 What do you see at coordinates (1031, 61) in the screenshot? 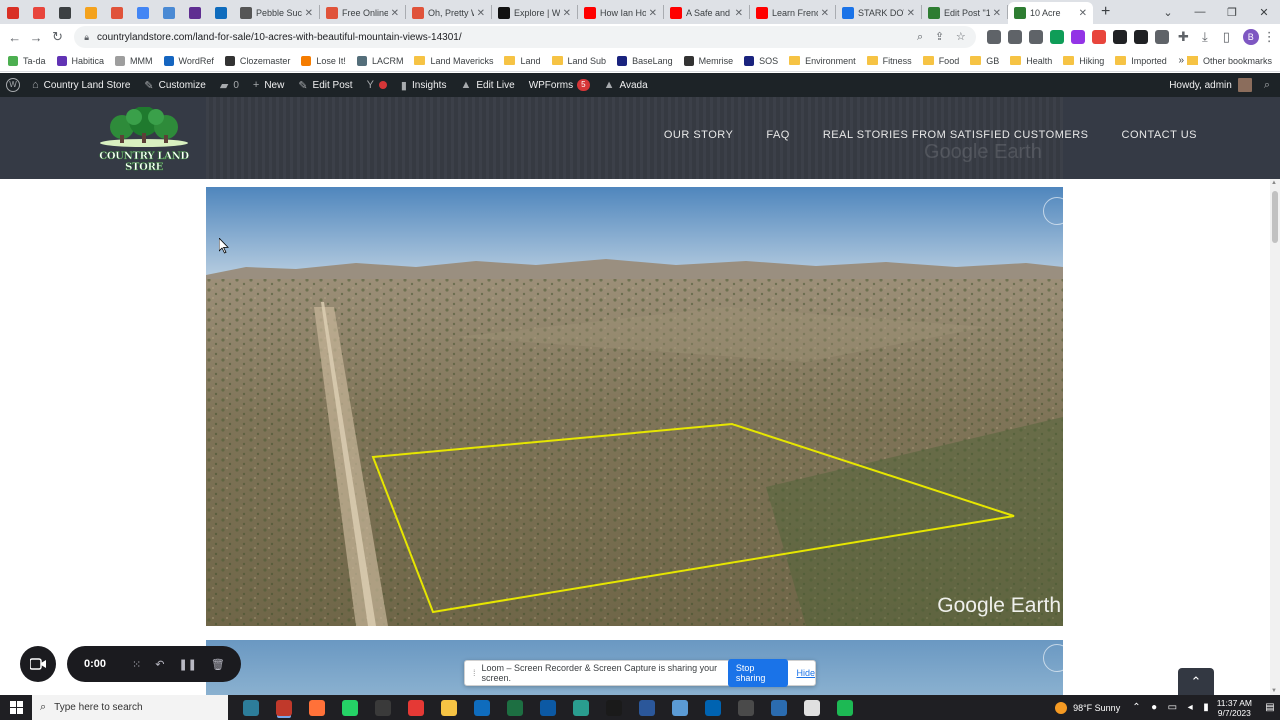
I see `bookmark-folder: Health` at bounding box center [1031, 61].